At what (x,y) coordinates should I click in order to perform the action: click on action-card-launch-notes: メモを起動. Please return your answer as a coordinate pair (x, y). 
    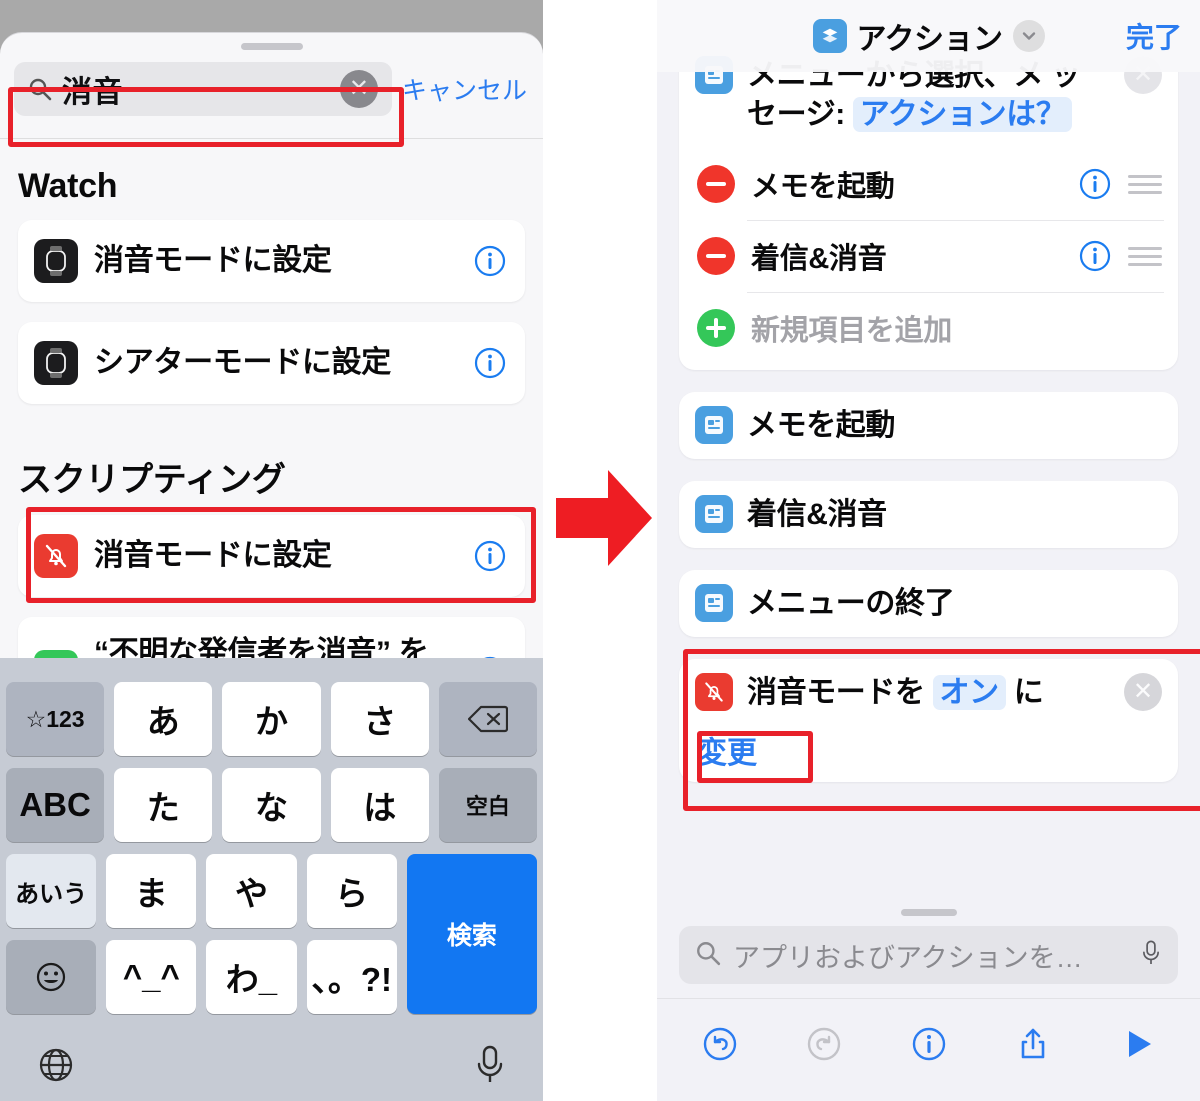
    Looking at the image, I should click on (928, 425).